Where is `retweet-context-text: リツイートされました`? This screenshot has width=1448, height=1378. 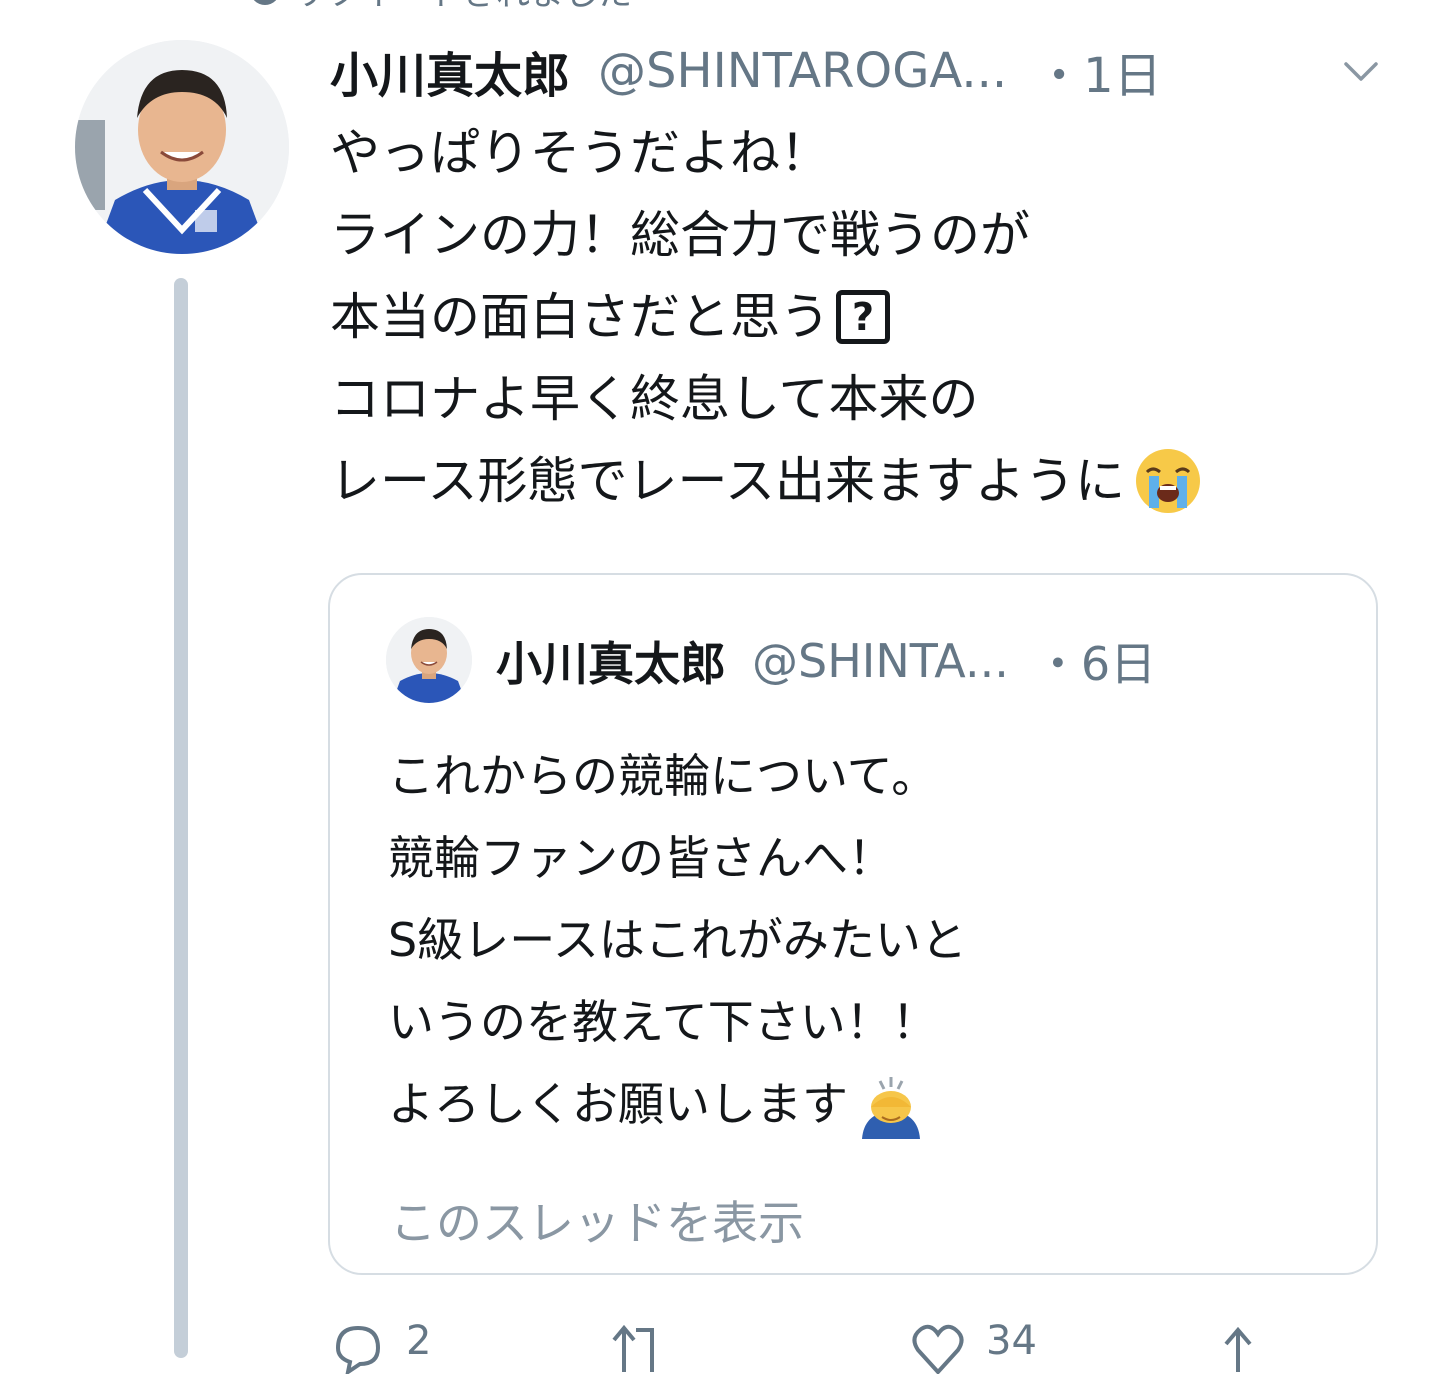 retweet-context-text: リツイートされました is located at coordinates (462, 7).